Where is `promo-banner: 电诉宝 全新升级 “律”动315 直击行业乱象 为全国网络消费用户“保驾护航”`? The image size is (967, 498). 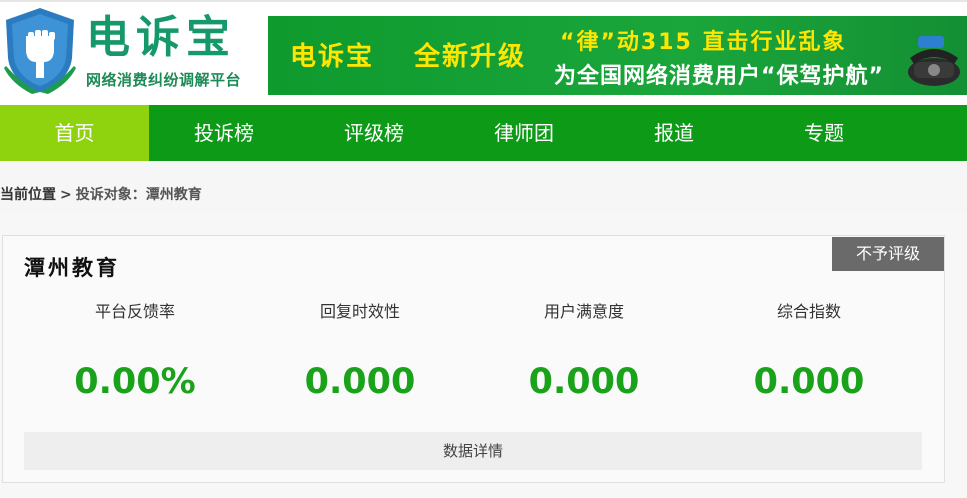
promo-banner: 电诉宝 全新升级 “律”动315 直击行业乱象 为全国网络消费用户“保驾护航” is located at coordinates (617, 55).